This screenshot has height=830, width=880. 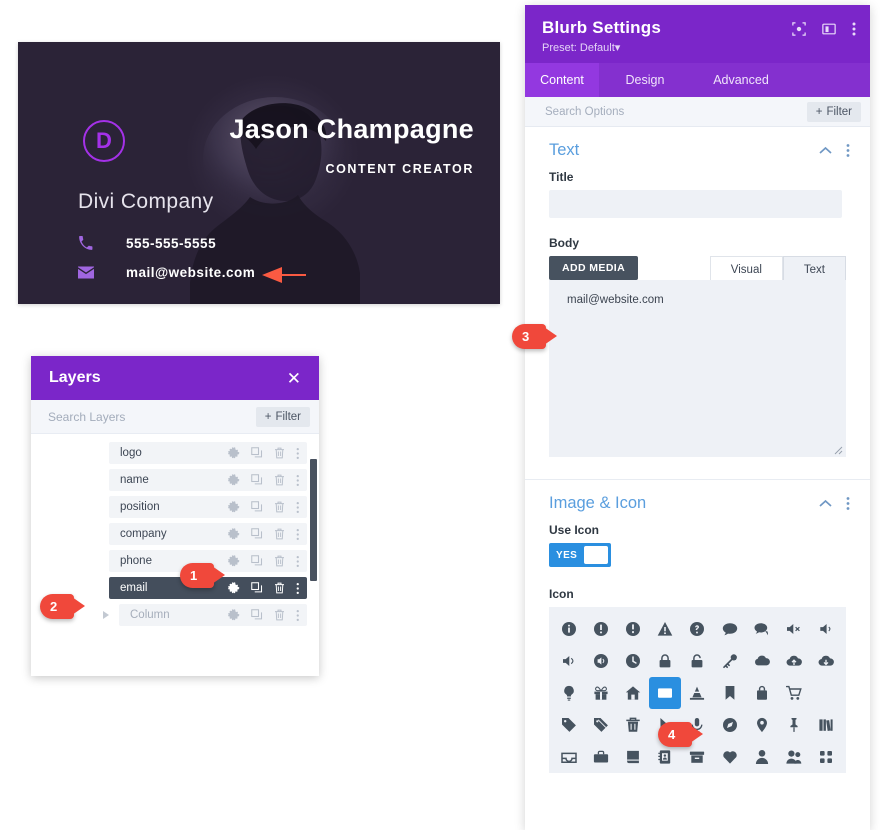 I want to click on warning-triangle-icon, so click(x=665, y=629).